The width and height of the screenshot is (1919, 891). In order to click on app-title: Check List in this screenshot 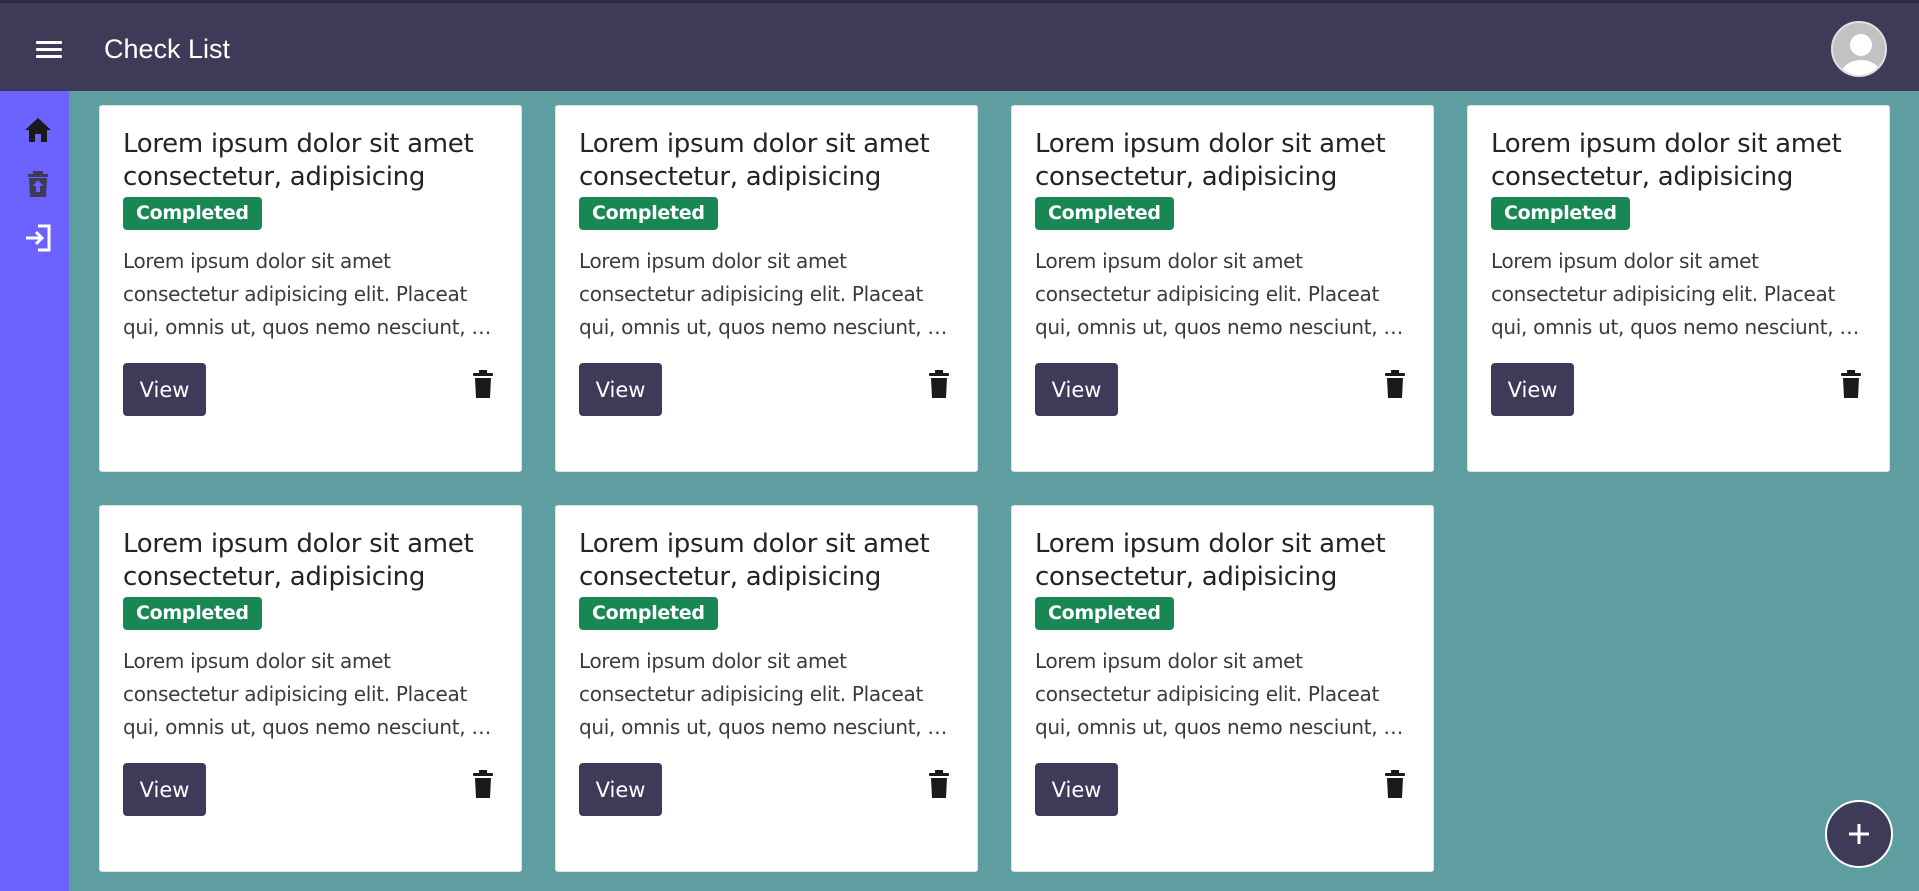, I will do `click(167, 49)`.